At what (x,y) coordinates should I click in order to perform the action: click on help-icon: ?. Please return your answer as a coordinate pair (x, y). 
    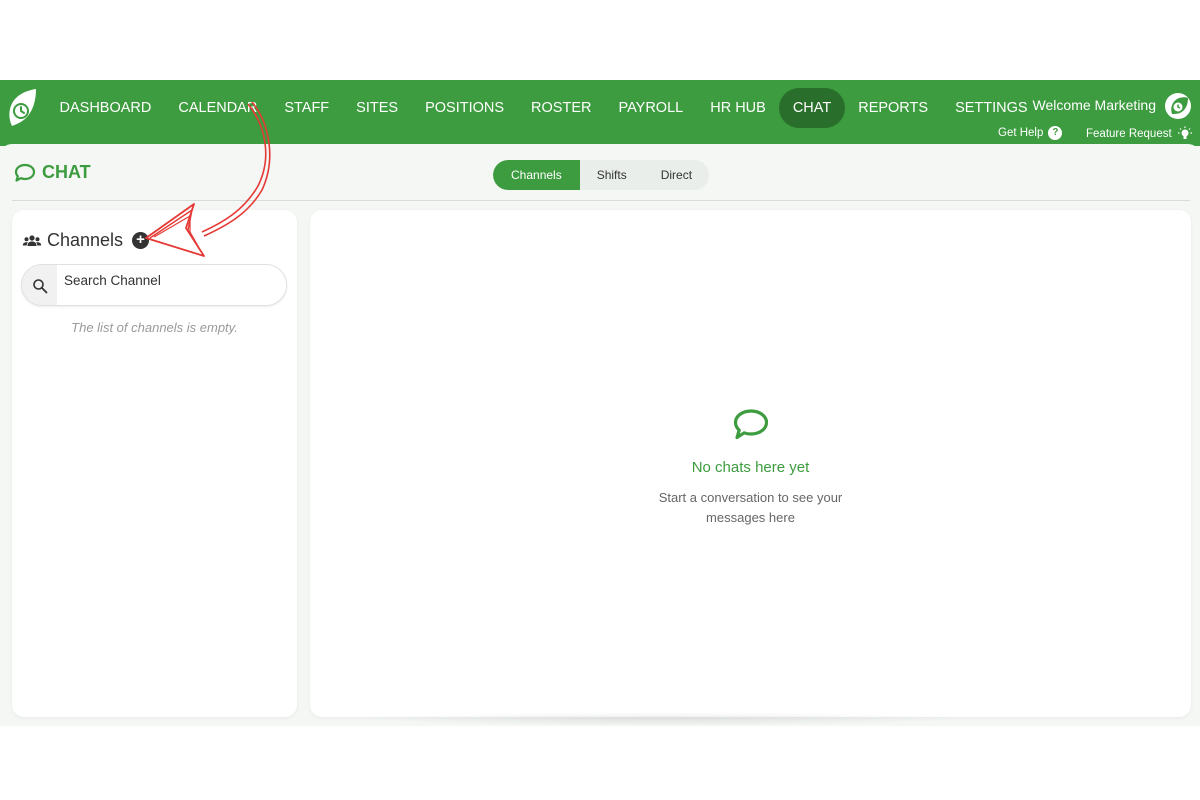
    Looking at the image, I should click on (1055, 133).